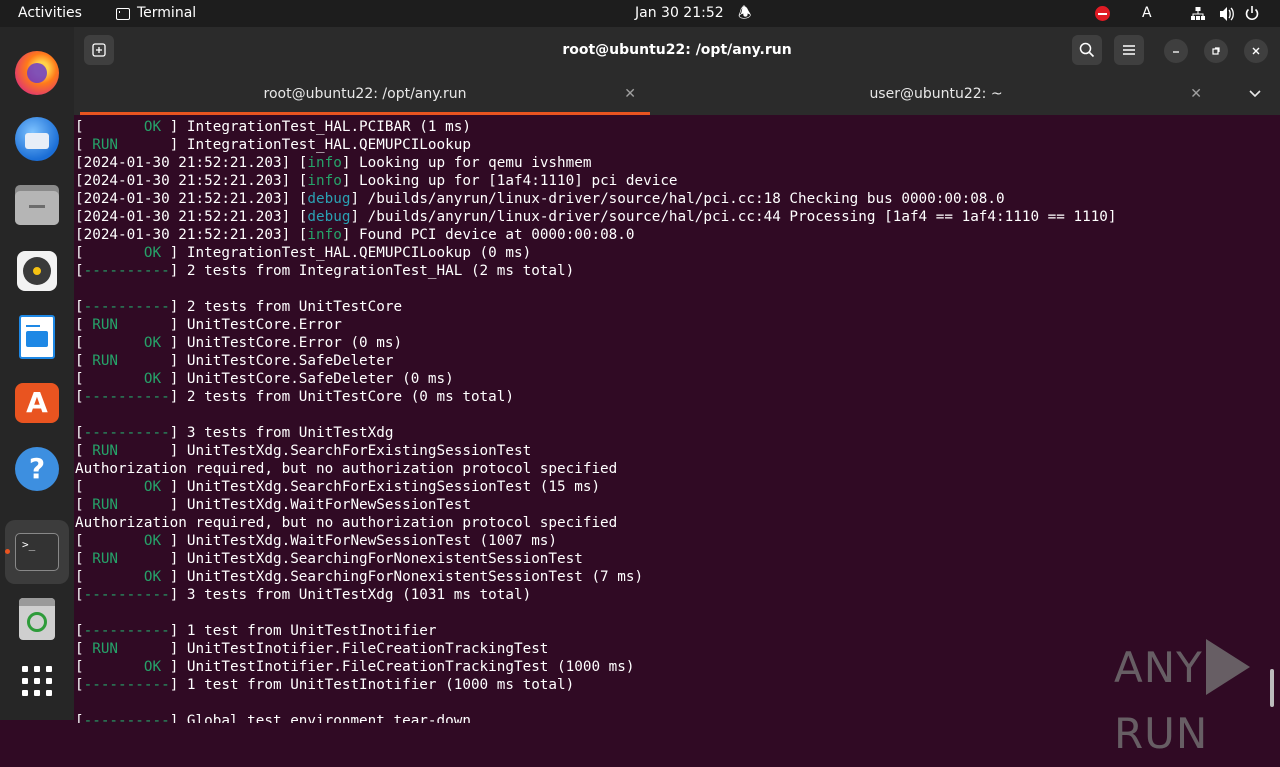  I want to click on play-icon, so click(1227, 666).